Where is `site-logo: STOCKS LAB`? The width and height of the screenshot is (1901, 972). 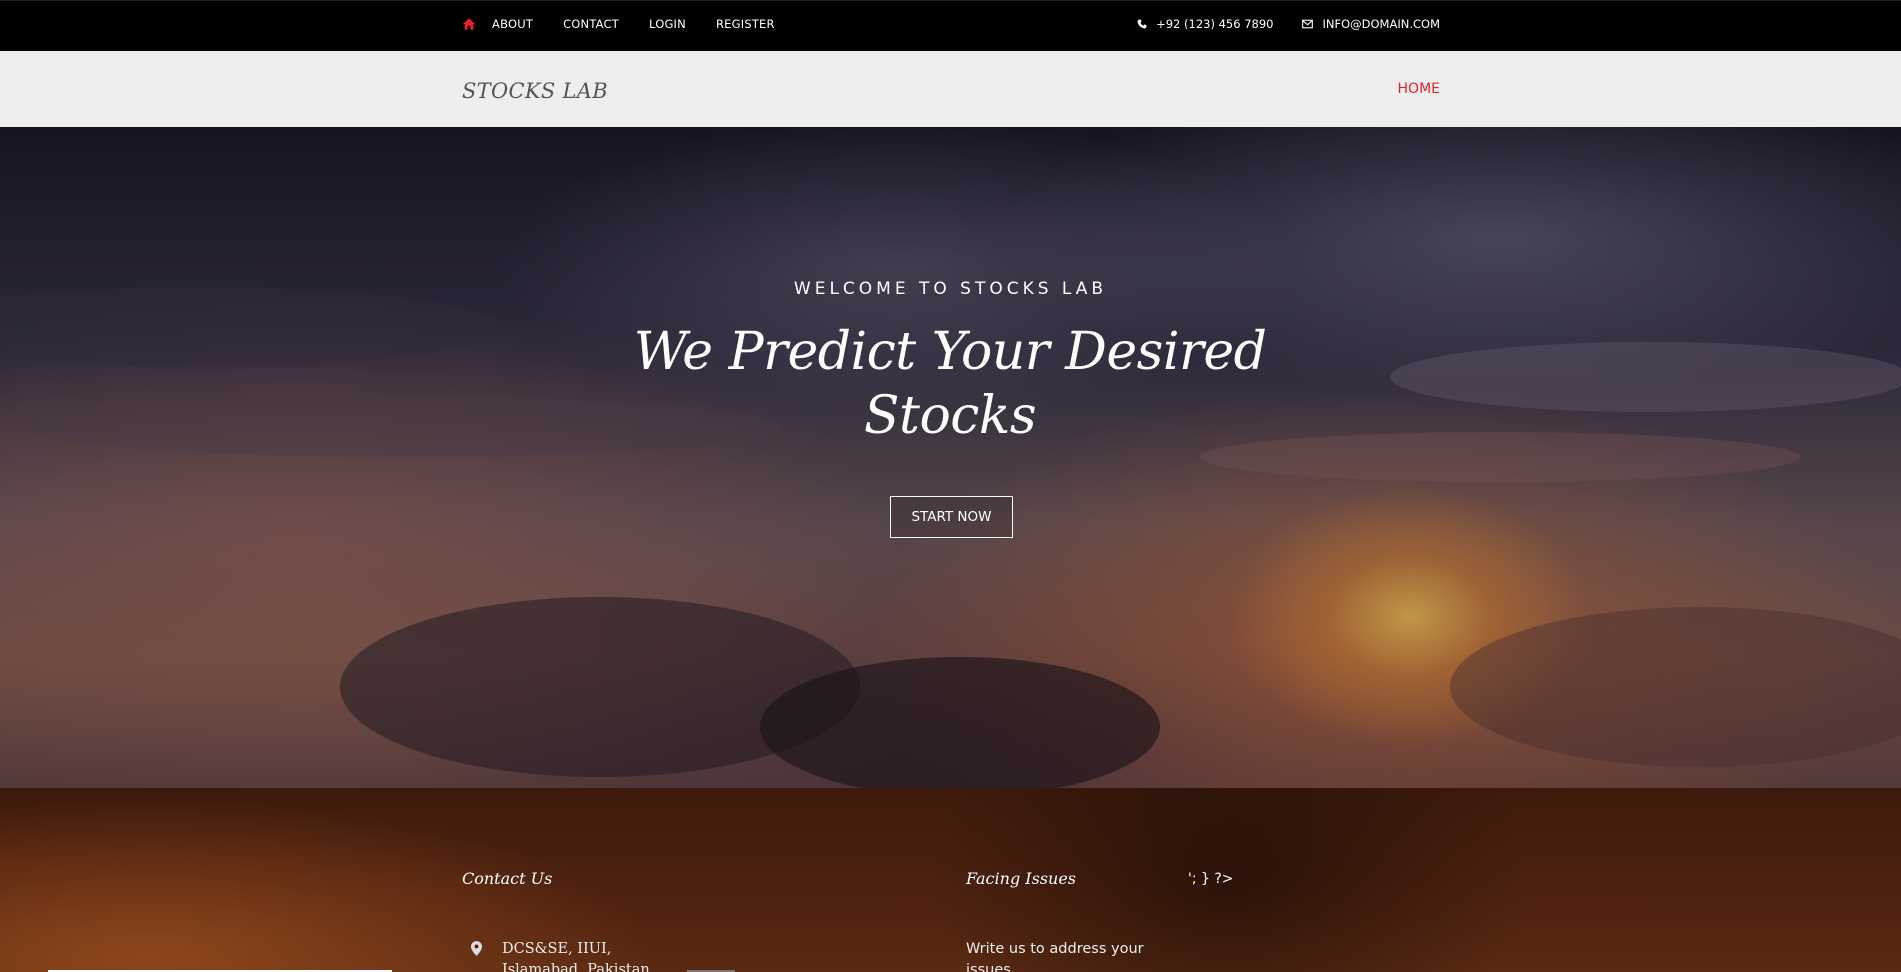 site-logo: STOCKS LAB is located at coordinates (535, 91).